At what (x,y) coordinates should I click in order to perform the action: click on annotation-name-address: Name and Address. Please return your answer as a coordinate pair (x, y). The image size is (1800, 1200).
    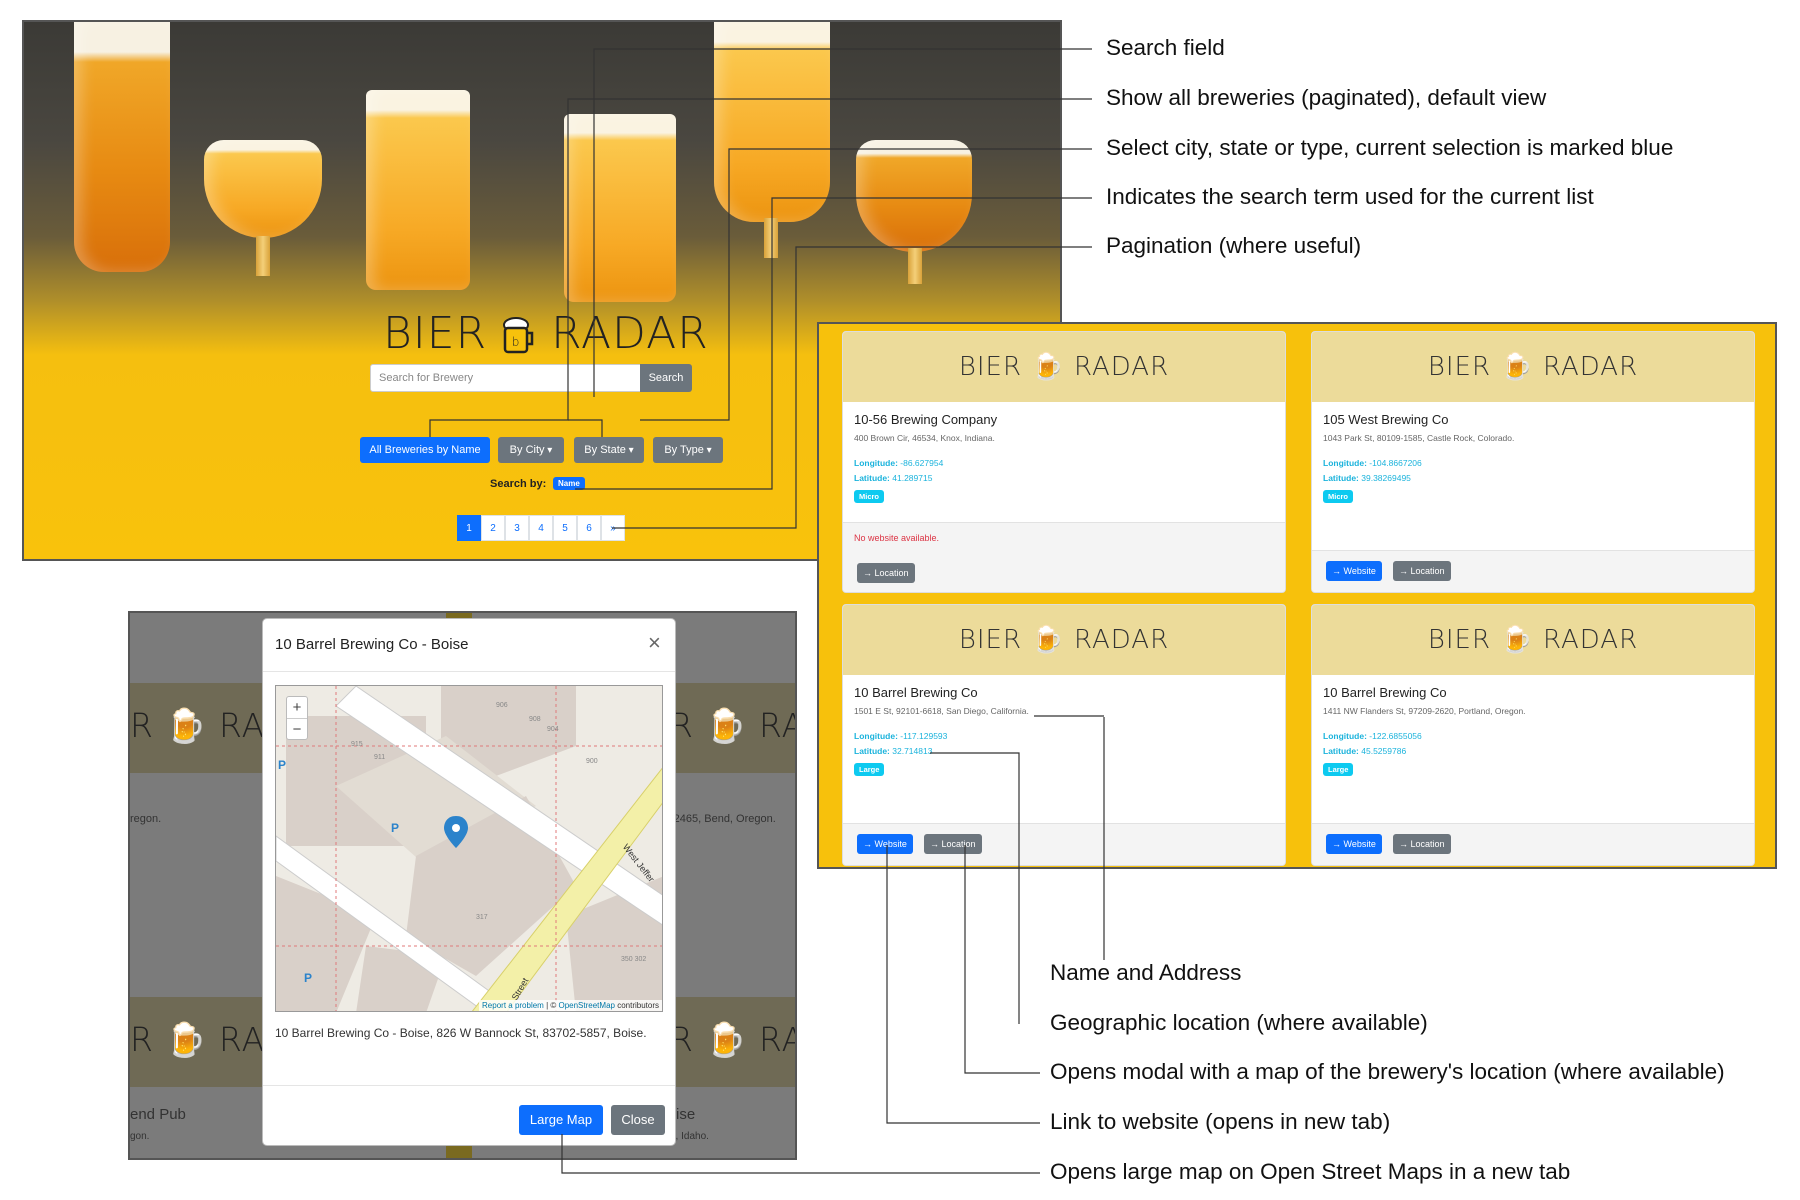
    Looking at the image, I should click on (1146, 972).